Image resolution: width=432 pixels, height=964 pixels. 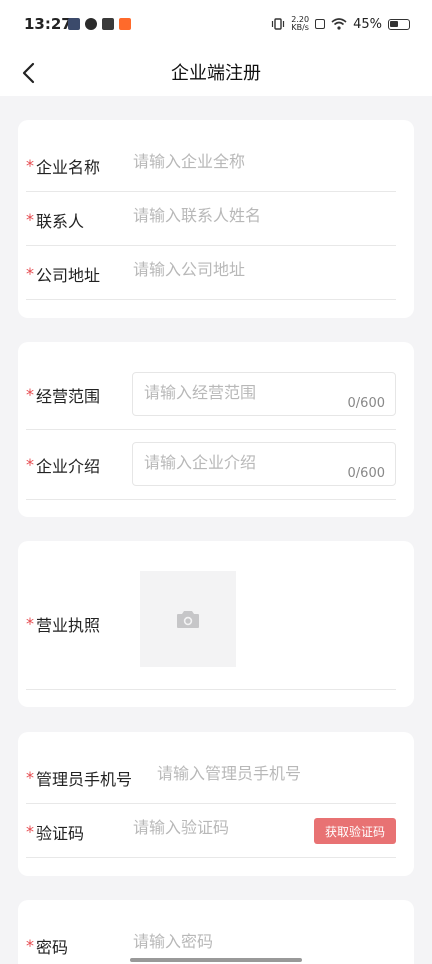 I want to click on company-name-label: 企业名称, so click(x=68, y=167).